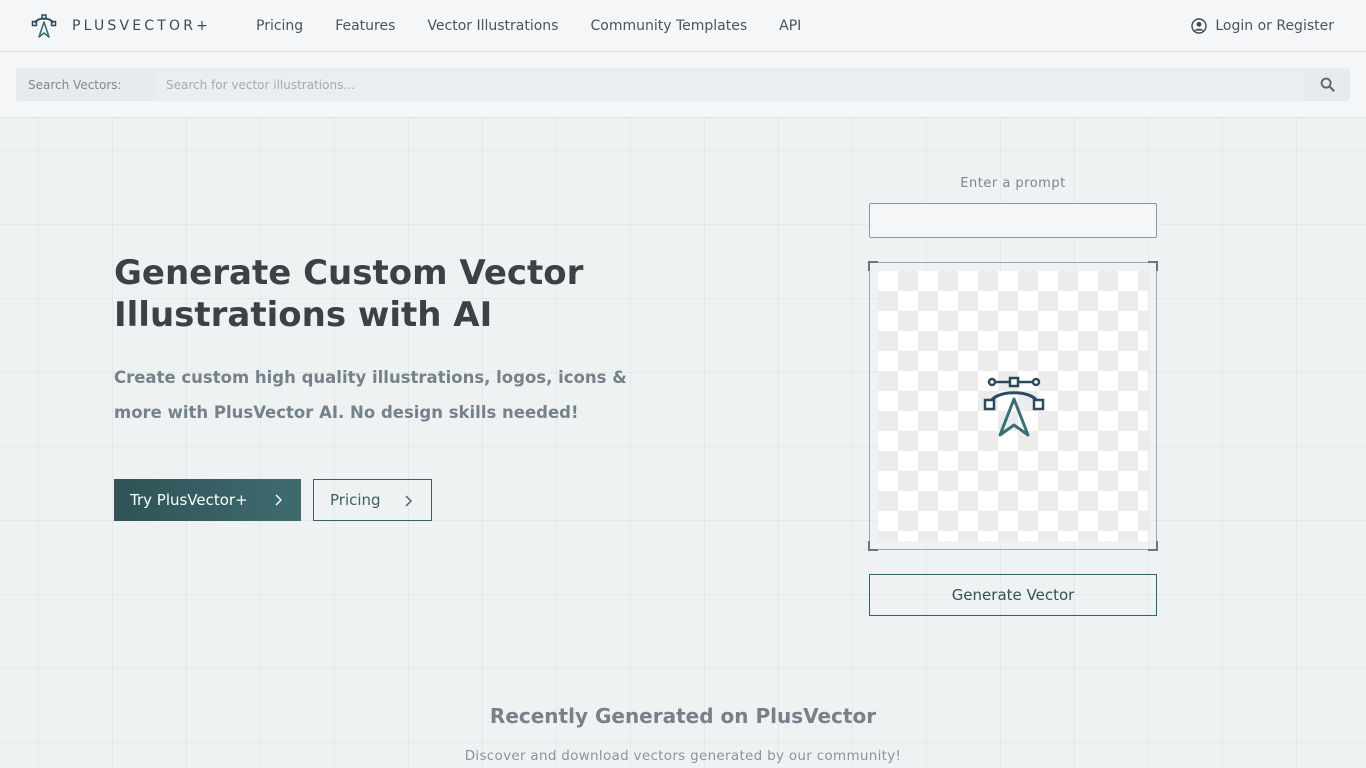 The height and width of the screenshot is (768, 1366). What do you see at coordinates (75, 84) in the screenshot?
I see `search-label: Search Vectors:` at bounding box center [75, 84].